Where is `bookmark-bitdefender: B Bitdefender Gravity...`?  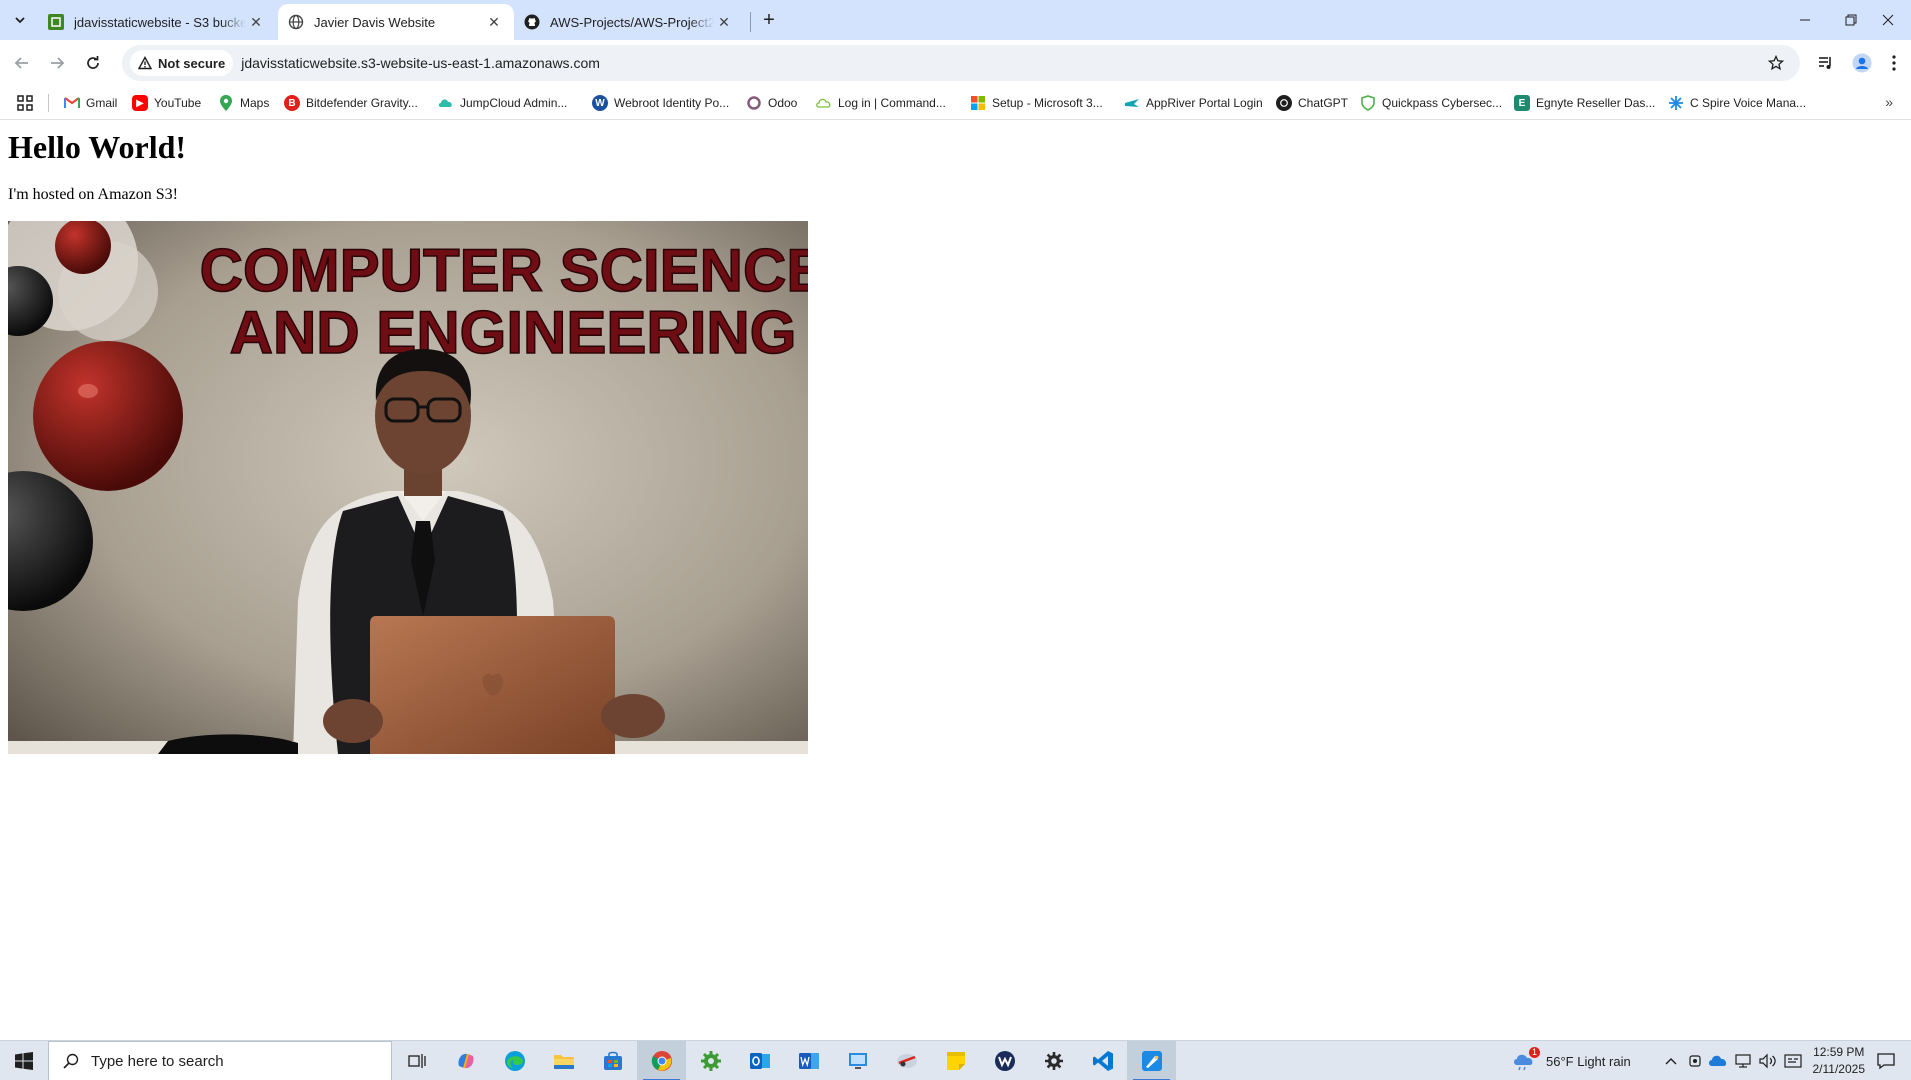
bookmark-bitdefender: B Bitdefender Gravity... is located at coordinates (351, 103).